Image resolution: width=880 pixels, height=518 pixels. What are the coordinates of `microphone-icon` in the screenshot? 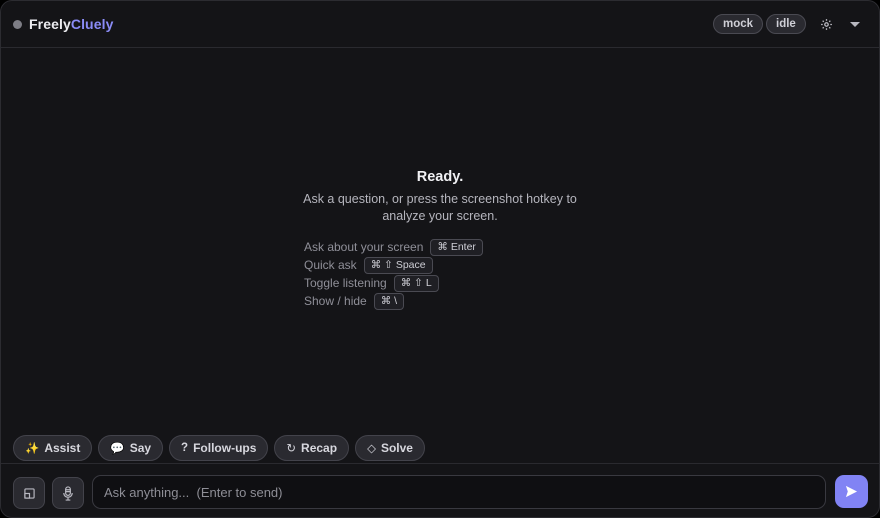 It's located at (68, 493).